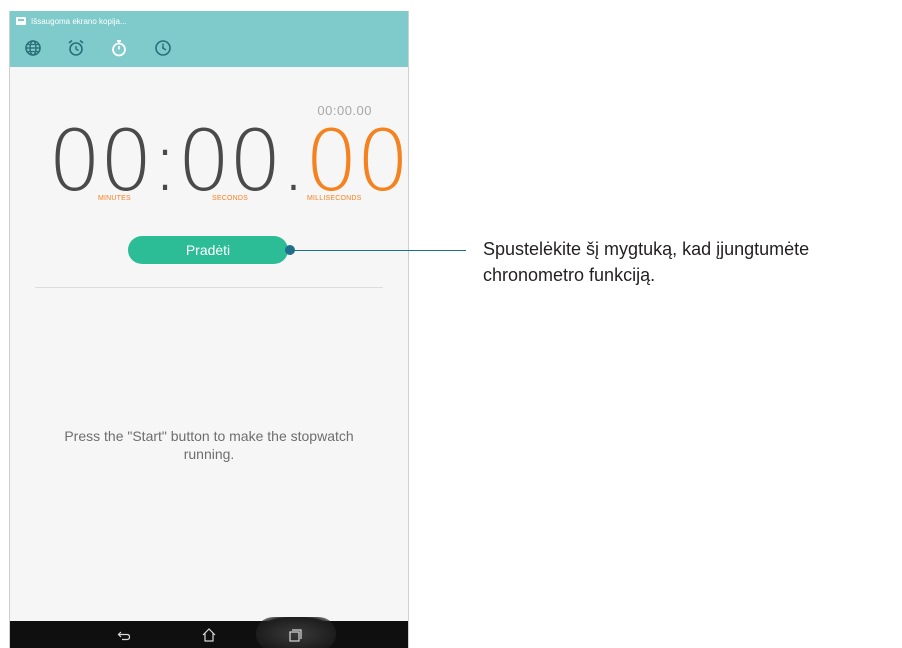  Describe the element at coordinates (114, 198) in the screenshot. I see `minutes-label: MINUTES` at that location.